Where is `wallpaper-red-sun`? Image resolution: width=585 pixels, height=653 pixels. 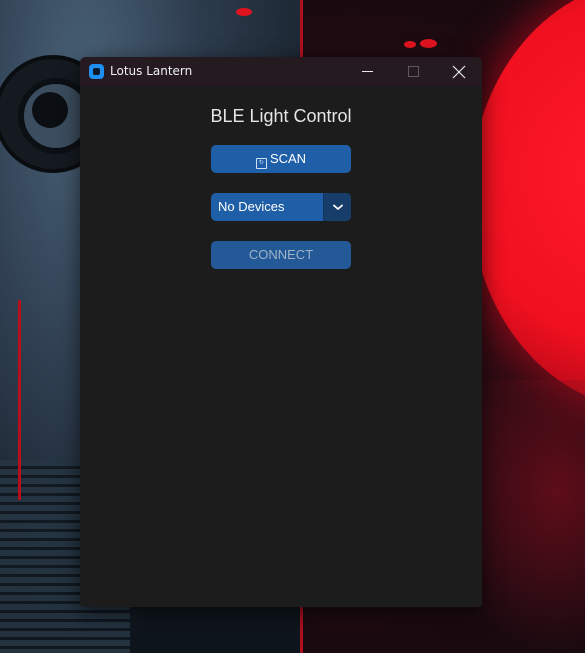 wallpaper-red-sun is located at coordinates (527, 205).